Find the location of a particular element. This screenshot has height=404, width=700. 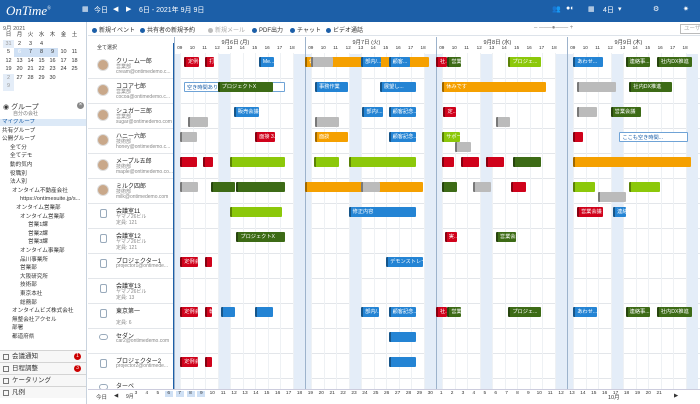

calendar-day: 5 is located at coordinates (8, 52).